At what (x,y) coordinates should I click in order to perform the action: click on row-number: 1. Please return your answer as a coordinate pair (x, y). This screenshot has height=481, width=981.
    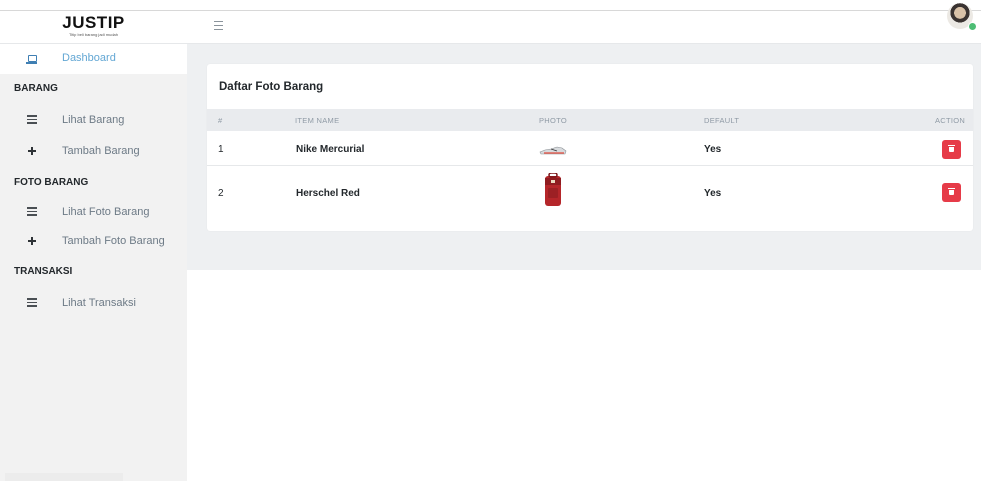
    Looking at the image, I should click on (221, 149).